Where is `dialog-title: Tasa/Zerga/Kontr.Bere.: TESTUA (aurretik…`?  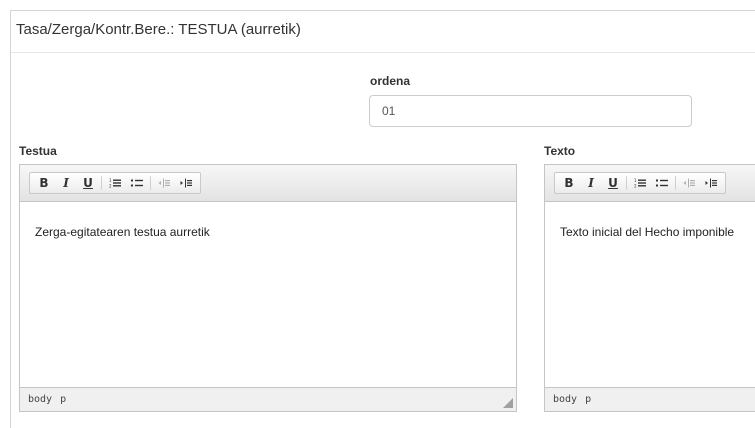
dialog-title: Tasa/Zerga/Kontr.Bere.: TESTUA (aurretik… is located at coordinates (158, 29).